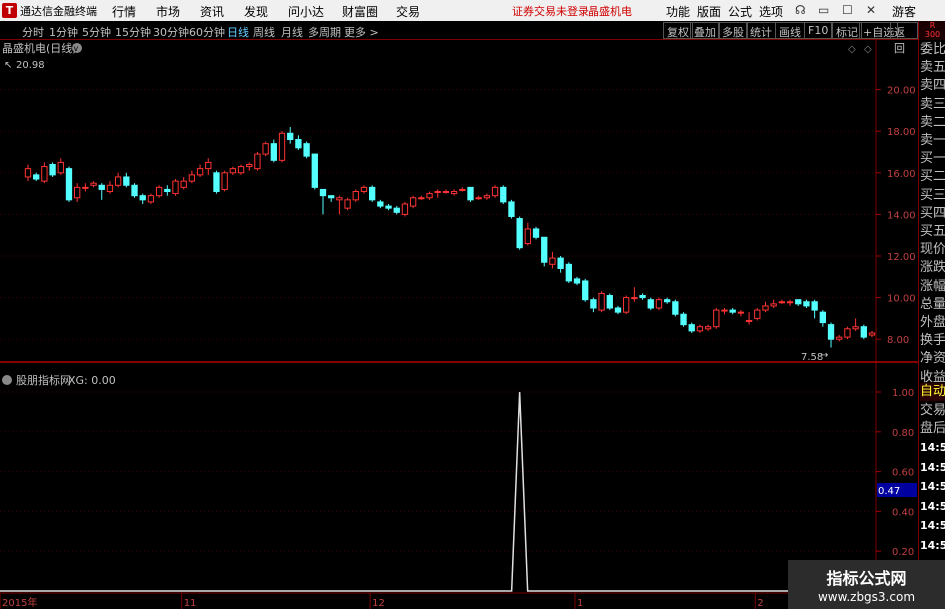 The image size is (945, 609). Describe the element at coordinates (324, 32) in the screenshot. I see `period-tab-multi: 多周期` at that location.